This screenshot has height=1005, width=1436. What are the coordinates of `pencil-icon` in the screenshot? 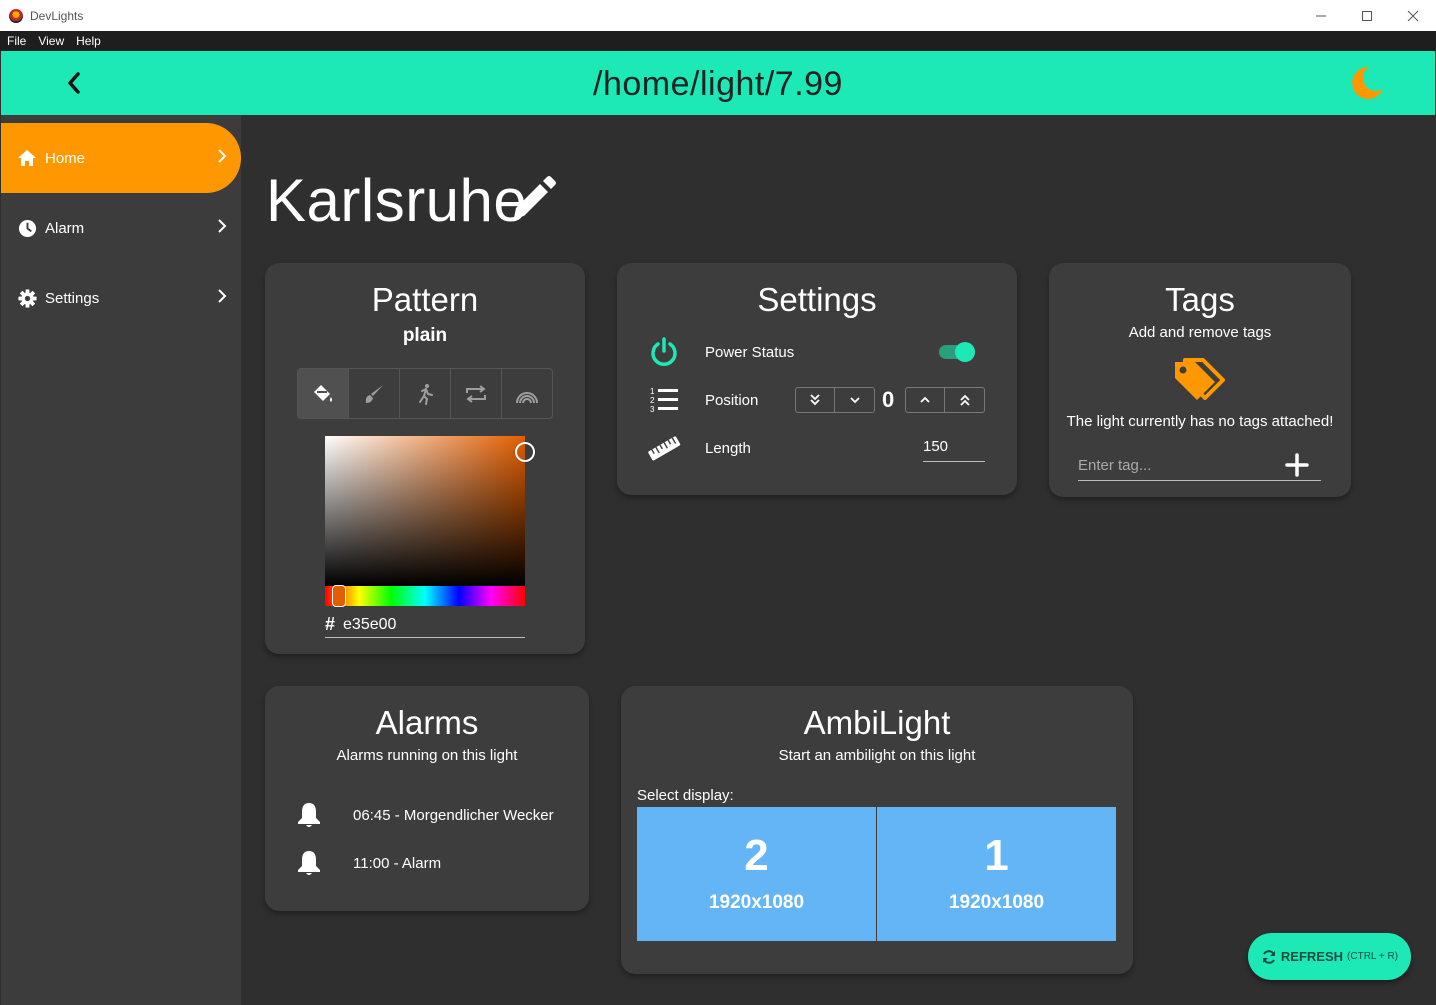 It's located at (535, 197).